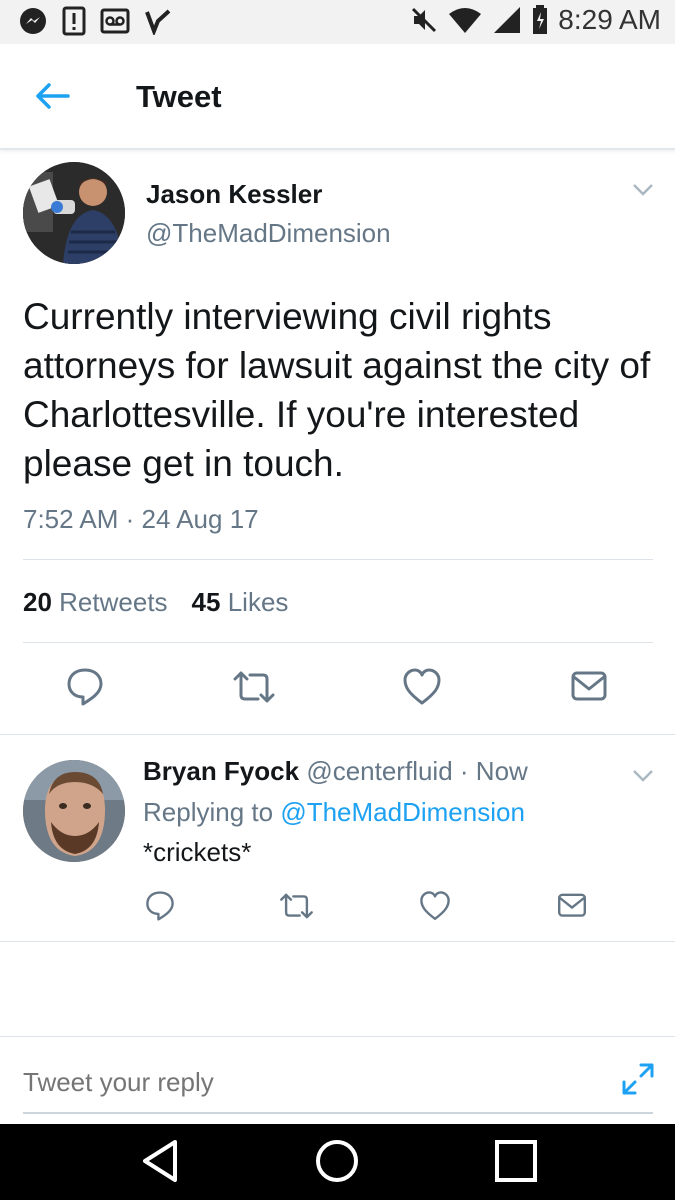 This screenshot has width=675, height=1200. I want to click on likes-count: 45, so click(206, 602).